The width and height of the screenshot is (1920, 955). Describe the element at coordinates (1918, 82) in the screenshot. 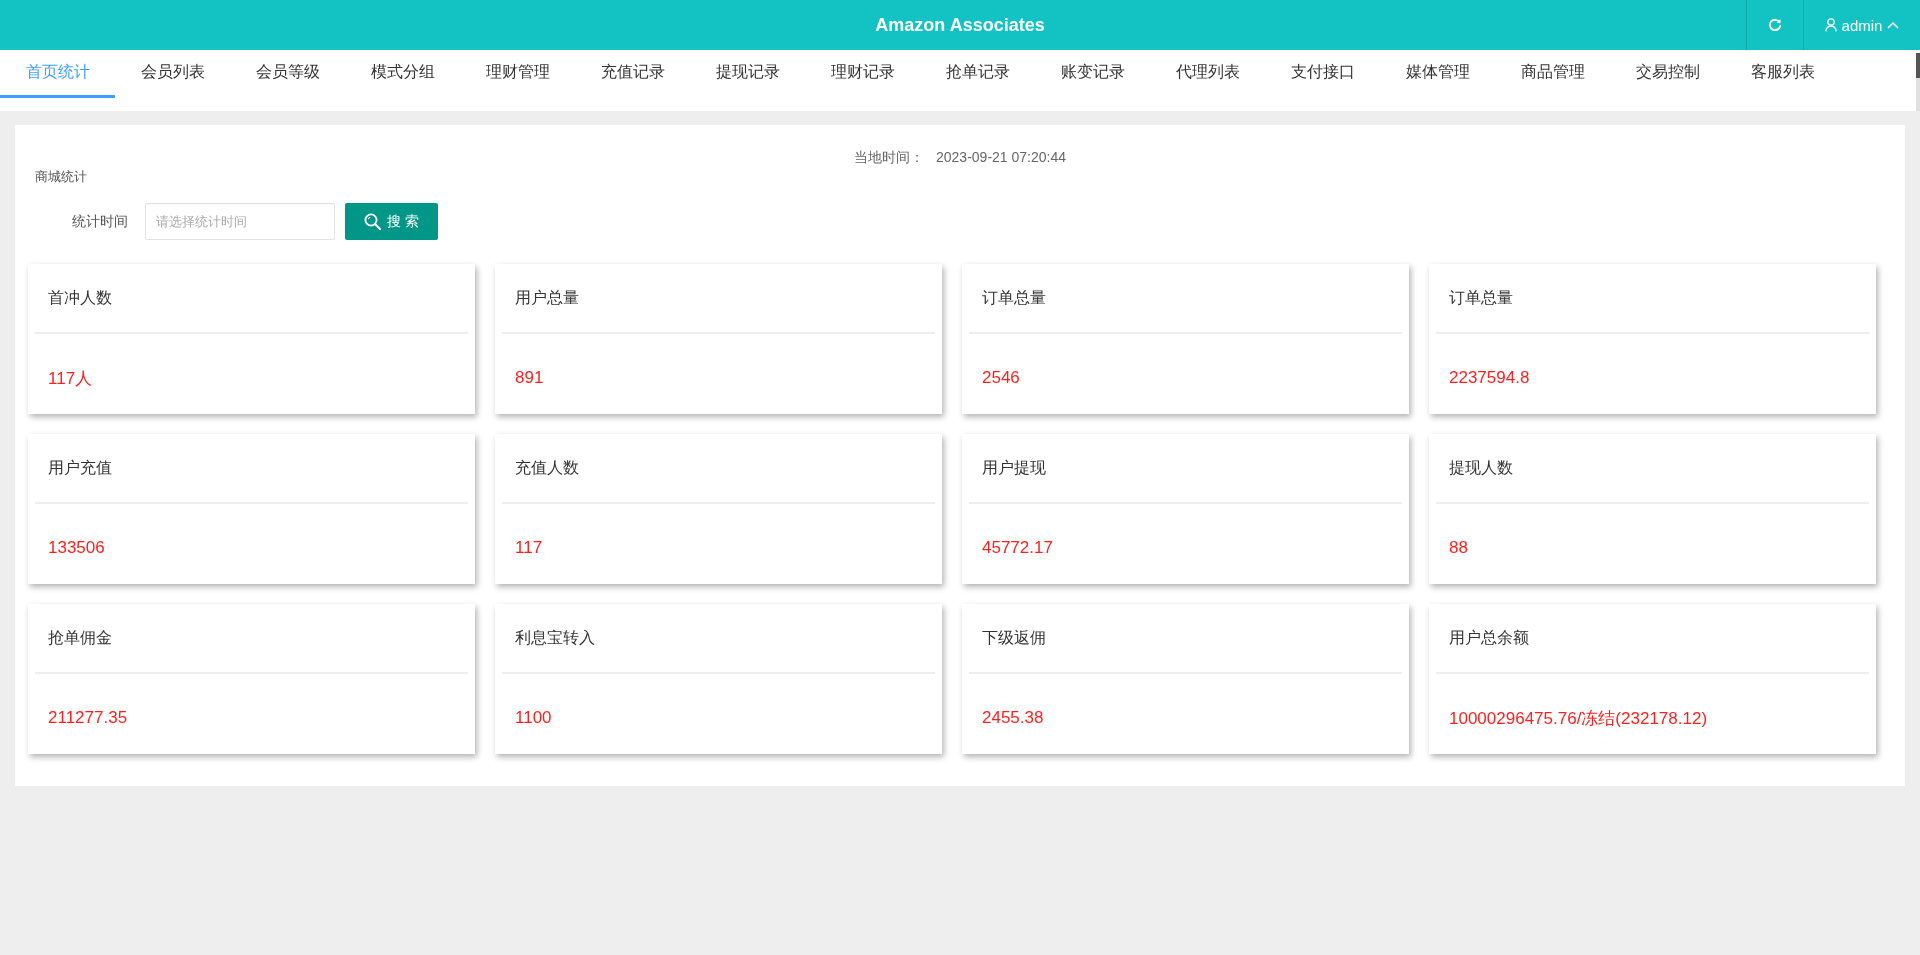

I see `scrollbar-track` at that location.